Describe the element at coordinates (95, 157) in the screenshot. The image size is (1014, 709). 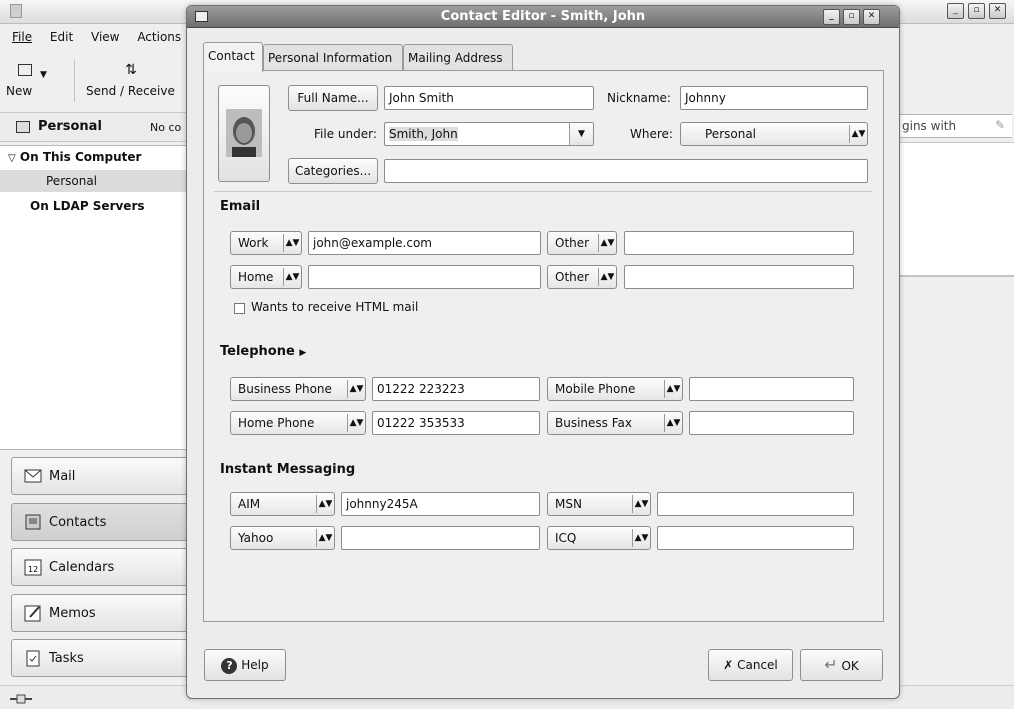
I see `tree-group-on-this-computer: ▽ On This Computer` at that location.